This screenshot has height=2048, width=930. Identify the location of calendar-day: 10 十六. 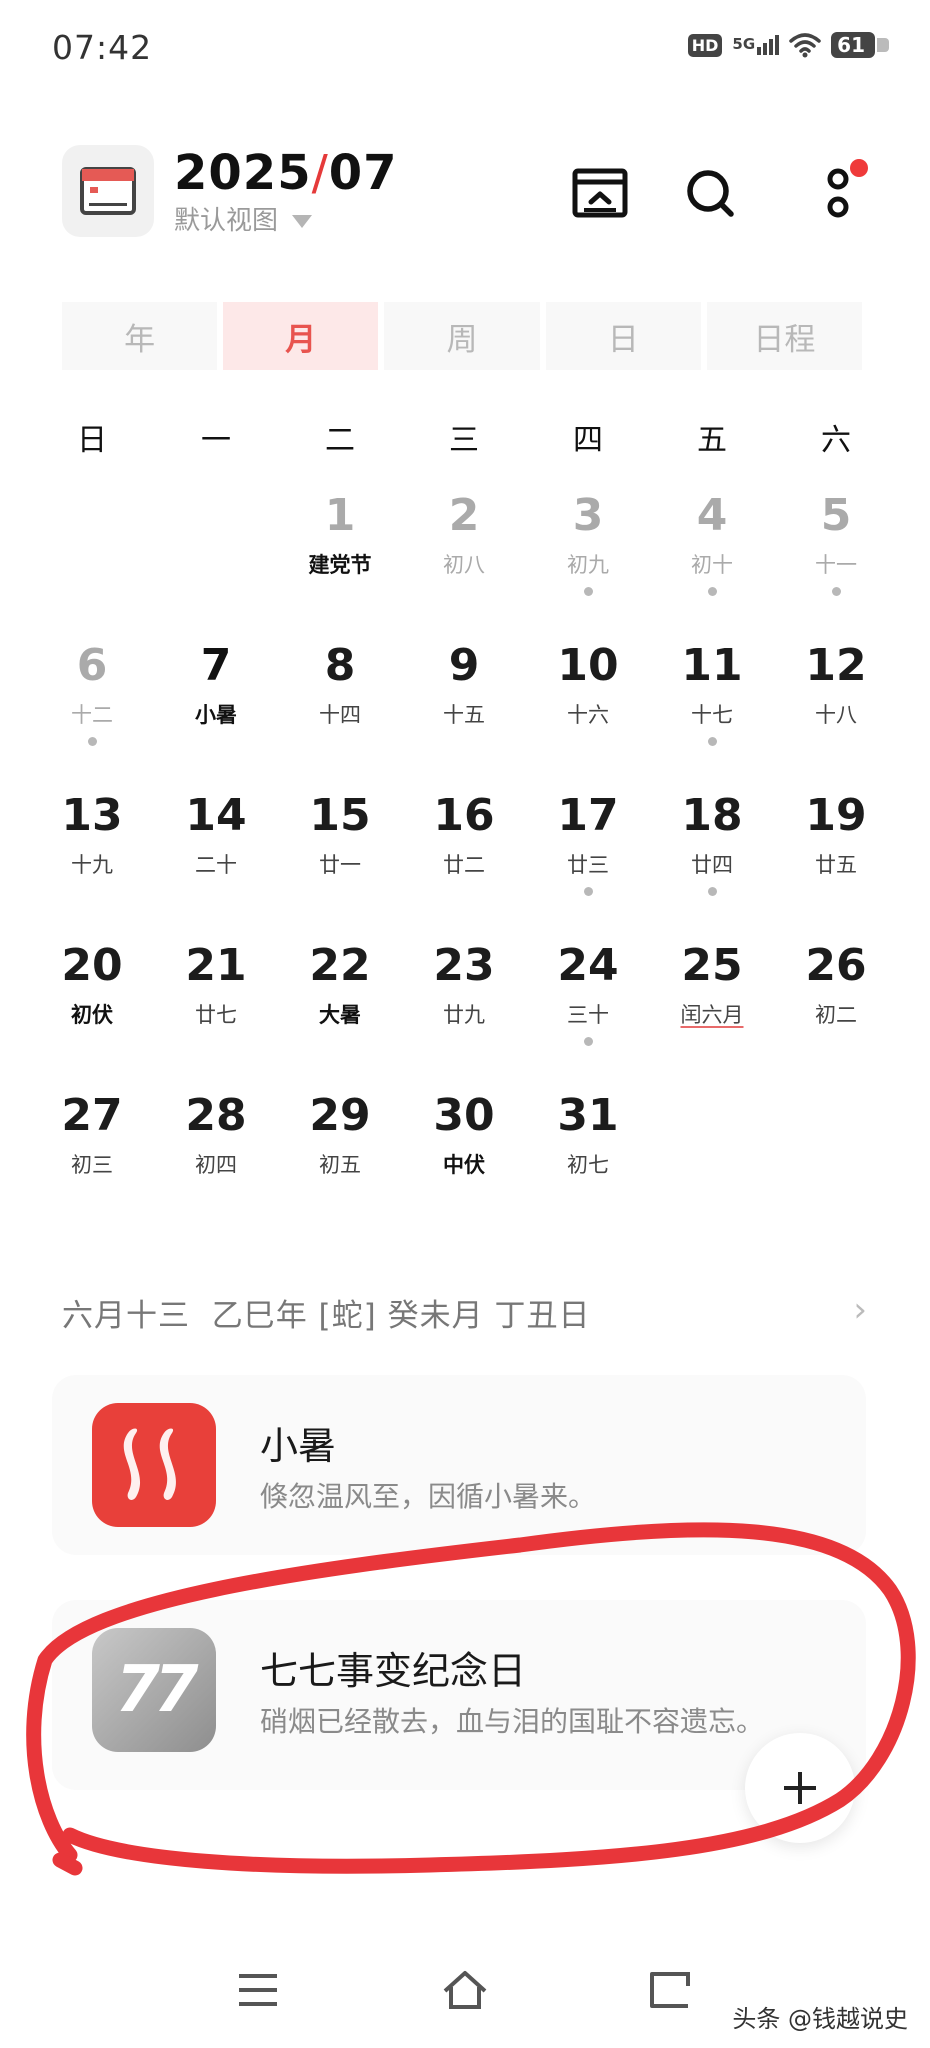
(588, 710).